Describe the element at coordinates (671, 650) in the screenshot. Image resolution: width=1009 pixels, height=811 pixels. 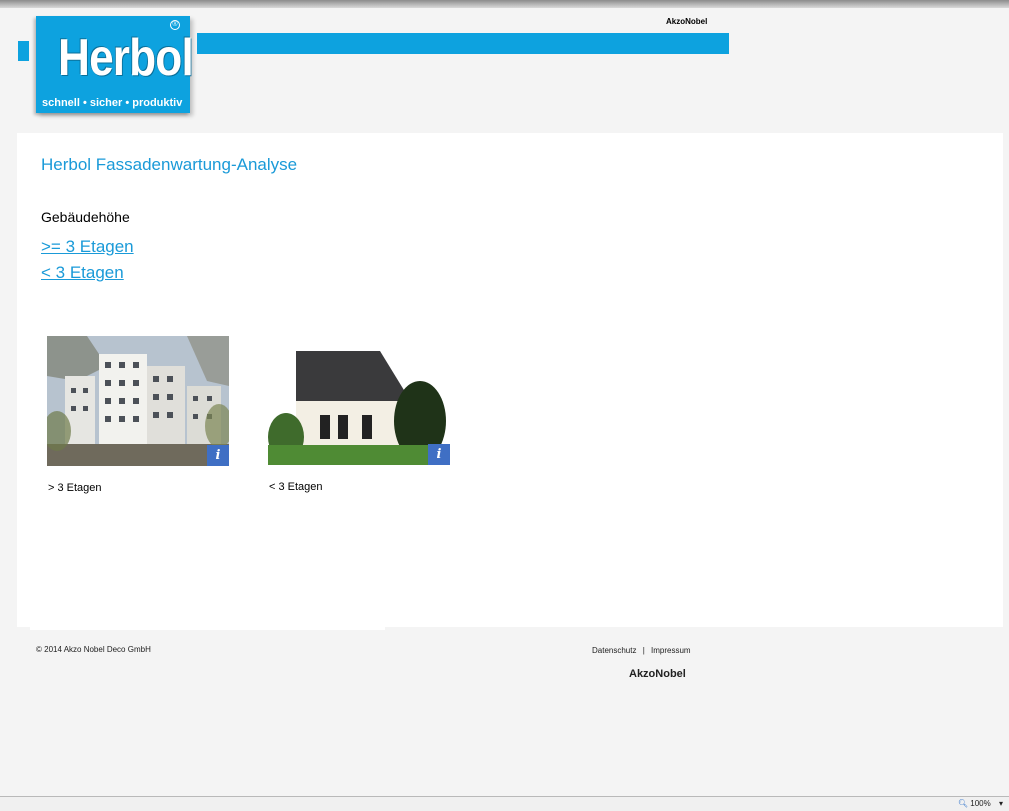
I see `impressum-link: Impressum` at that location.